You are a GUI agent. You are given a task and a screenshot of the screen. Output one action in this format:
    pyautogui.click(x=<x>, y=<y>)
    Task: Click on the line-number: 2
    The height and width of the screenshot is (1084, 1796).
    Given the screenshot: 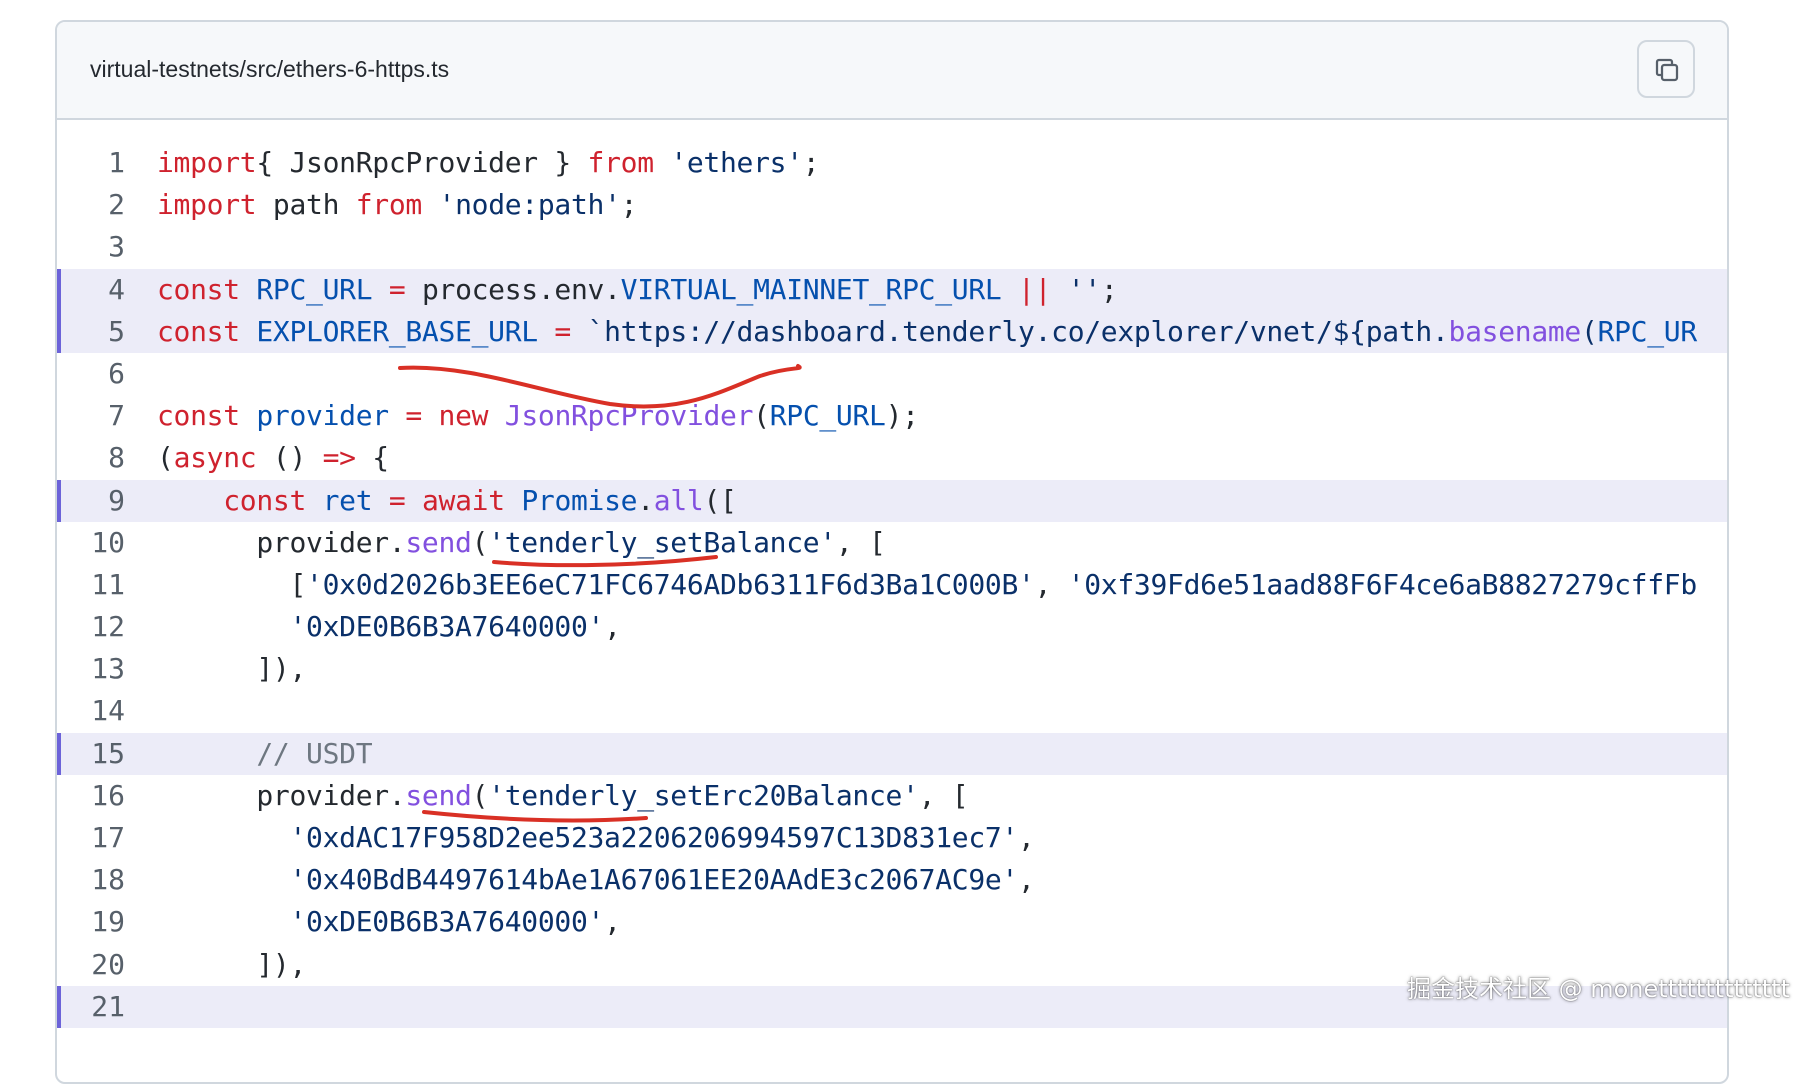 What is the action you would take?
    pyautogui.click(x=91, y=205)
    